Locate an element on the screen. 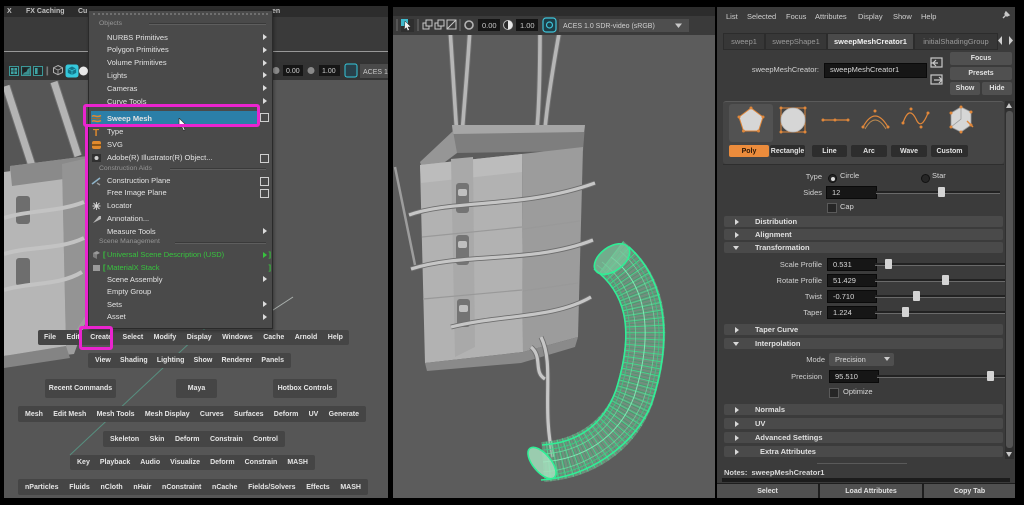  svg-text: T is located at coordinates (96, 132).